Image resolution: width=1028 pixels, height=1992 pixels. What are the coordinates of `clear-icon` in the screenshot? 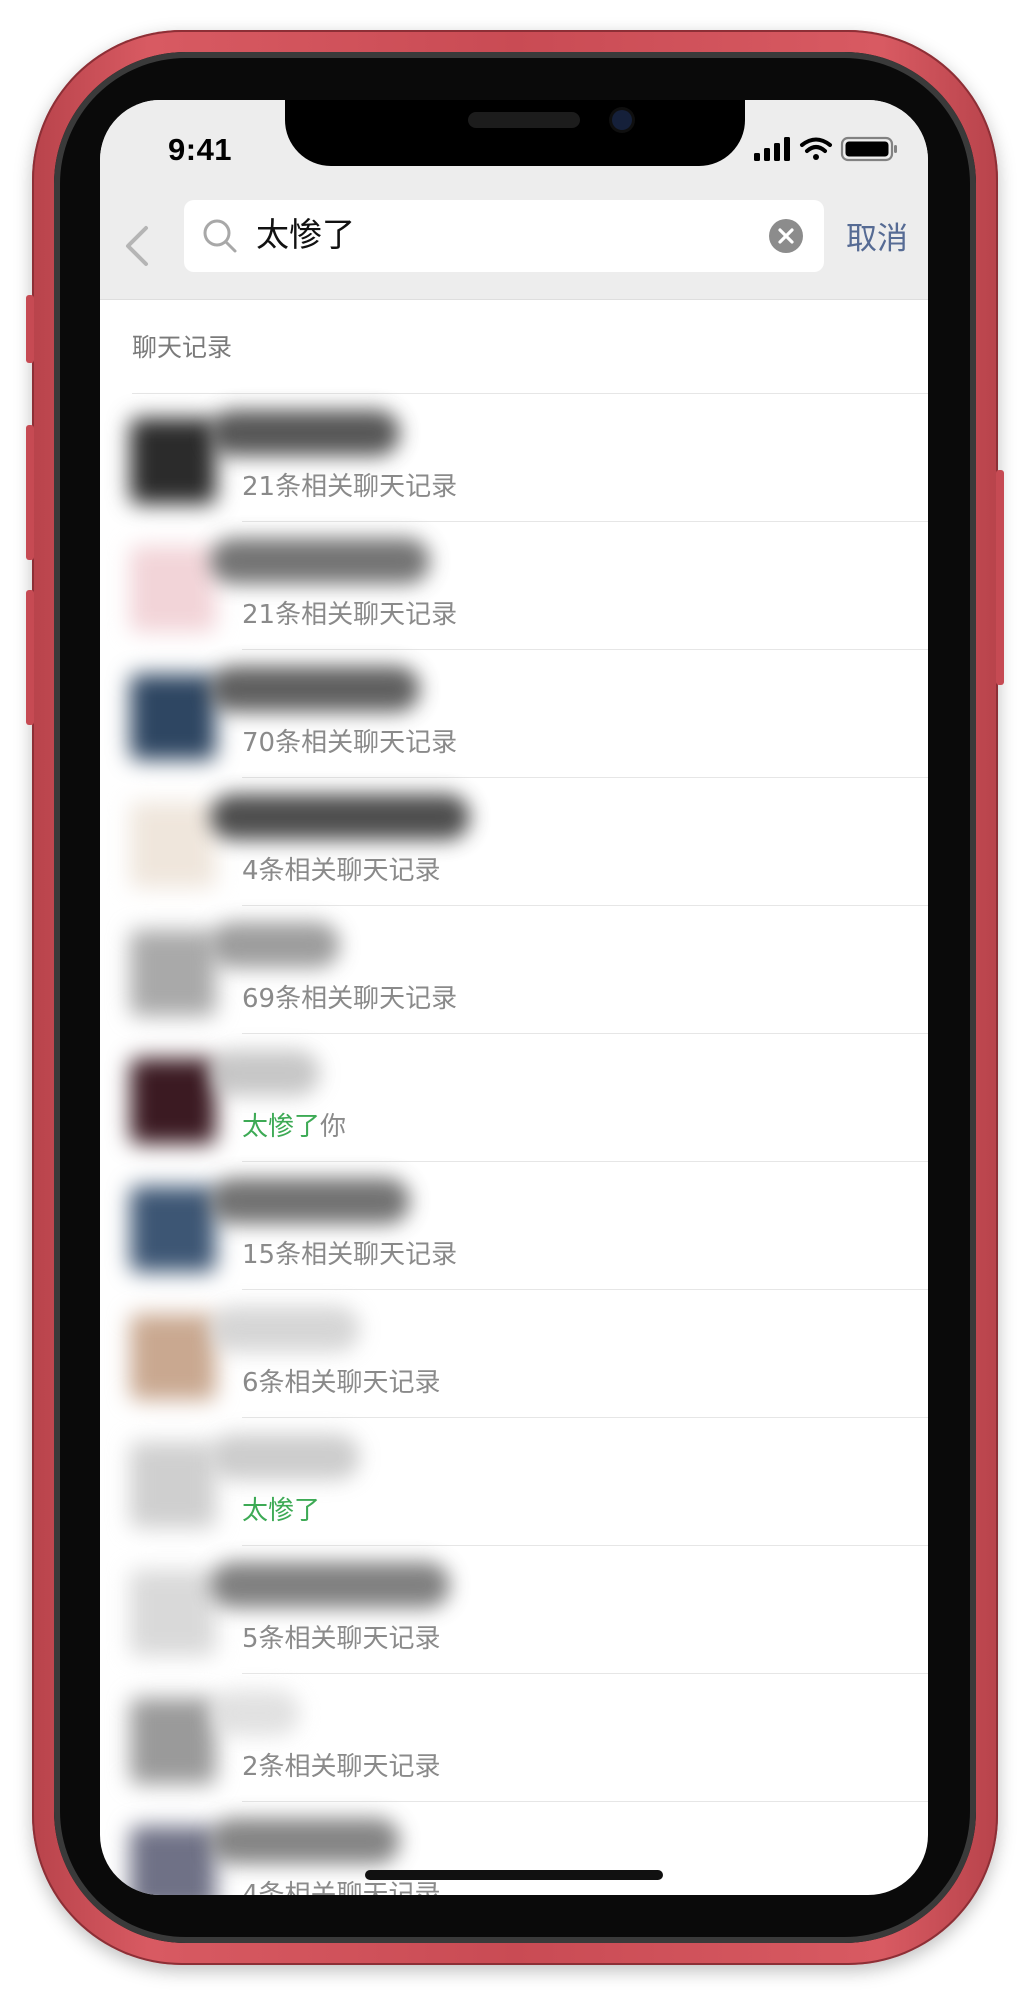 It's located at (786, 236).